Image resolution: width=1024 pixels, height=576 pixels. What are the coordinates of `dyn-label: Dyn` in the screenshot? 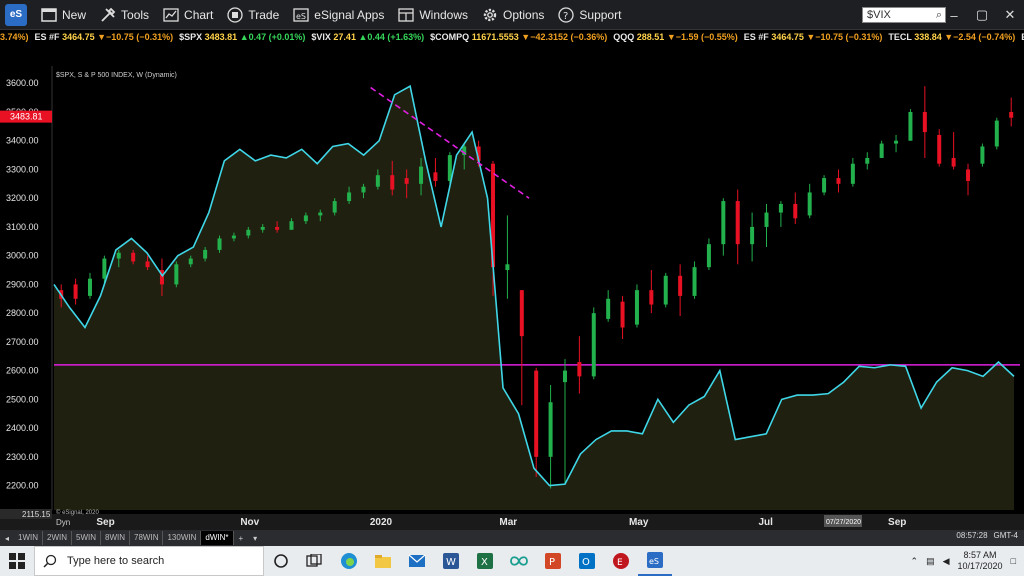 It's located at (63, 522).